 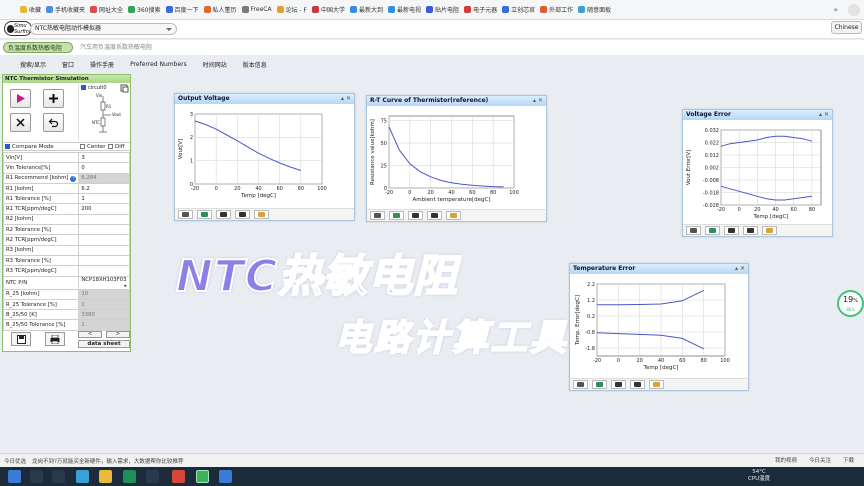 I want to click on bookmark-item: 最新大到, so click(x=366, y=9).